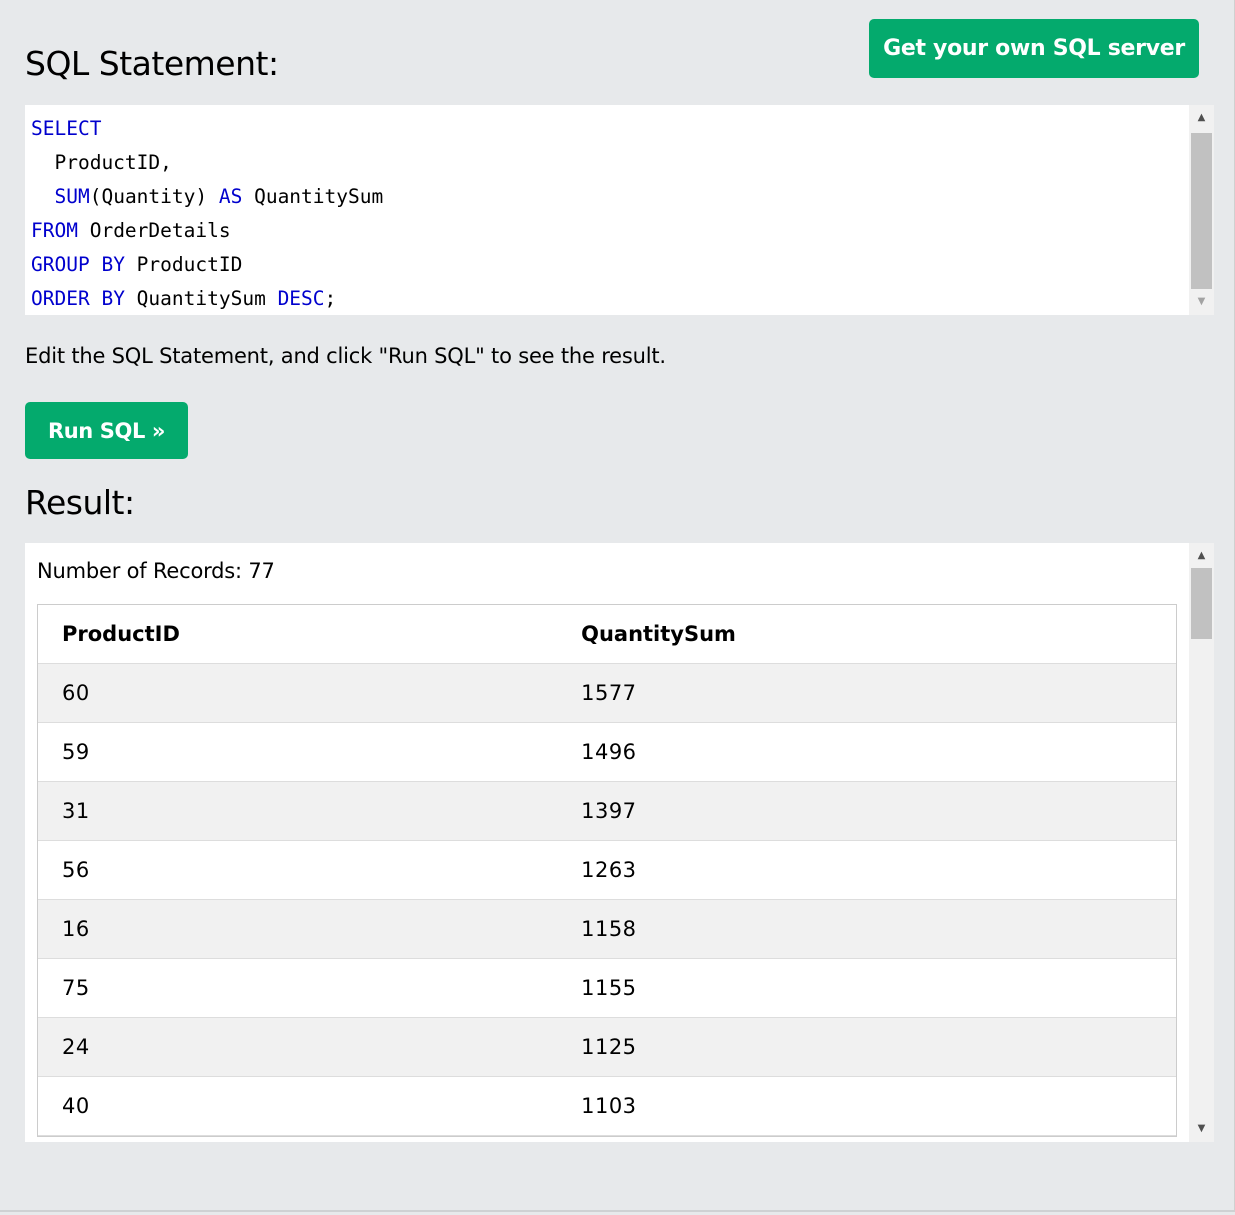  Describe the element at coordinates (66, 128) in the screenshot. I see `sql-keyword: SELECT` at that location.